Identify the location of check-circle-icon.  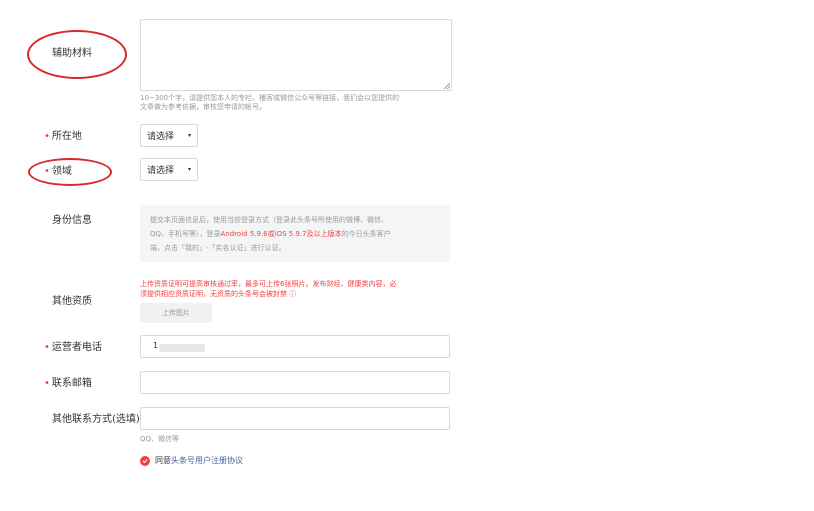
(145, 460).